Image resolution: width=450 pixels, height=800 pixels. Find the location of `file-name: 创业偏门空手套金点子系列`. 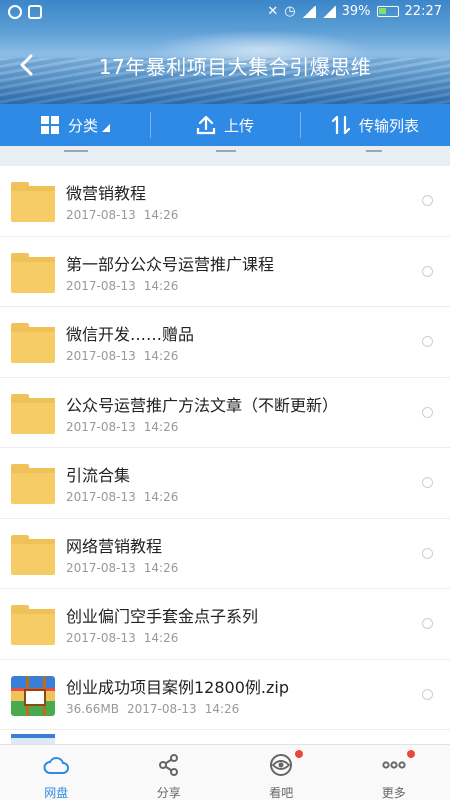

file-name: 创业偏门空手套金点子系列 is located at coordinates (162, 616).